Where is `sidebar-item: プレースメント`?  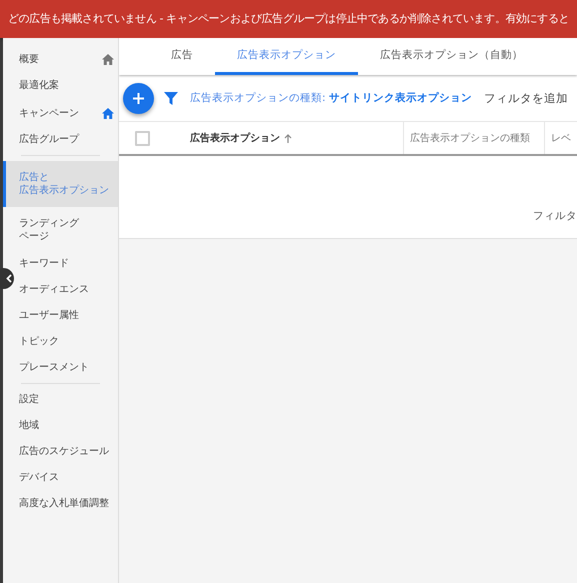
sidebar-item: プレースメント is located at coordinates (67, 367).